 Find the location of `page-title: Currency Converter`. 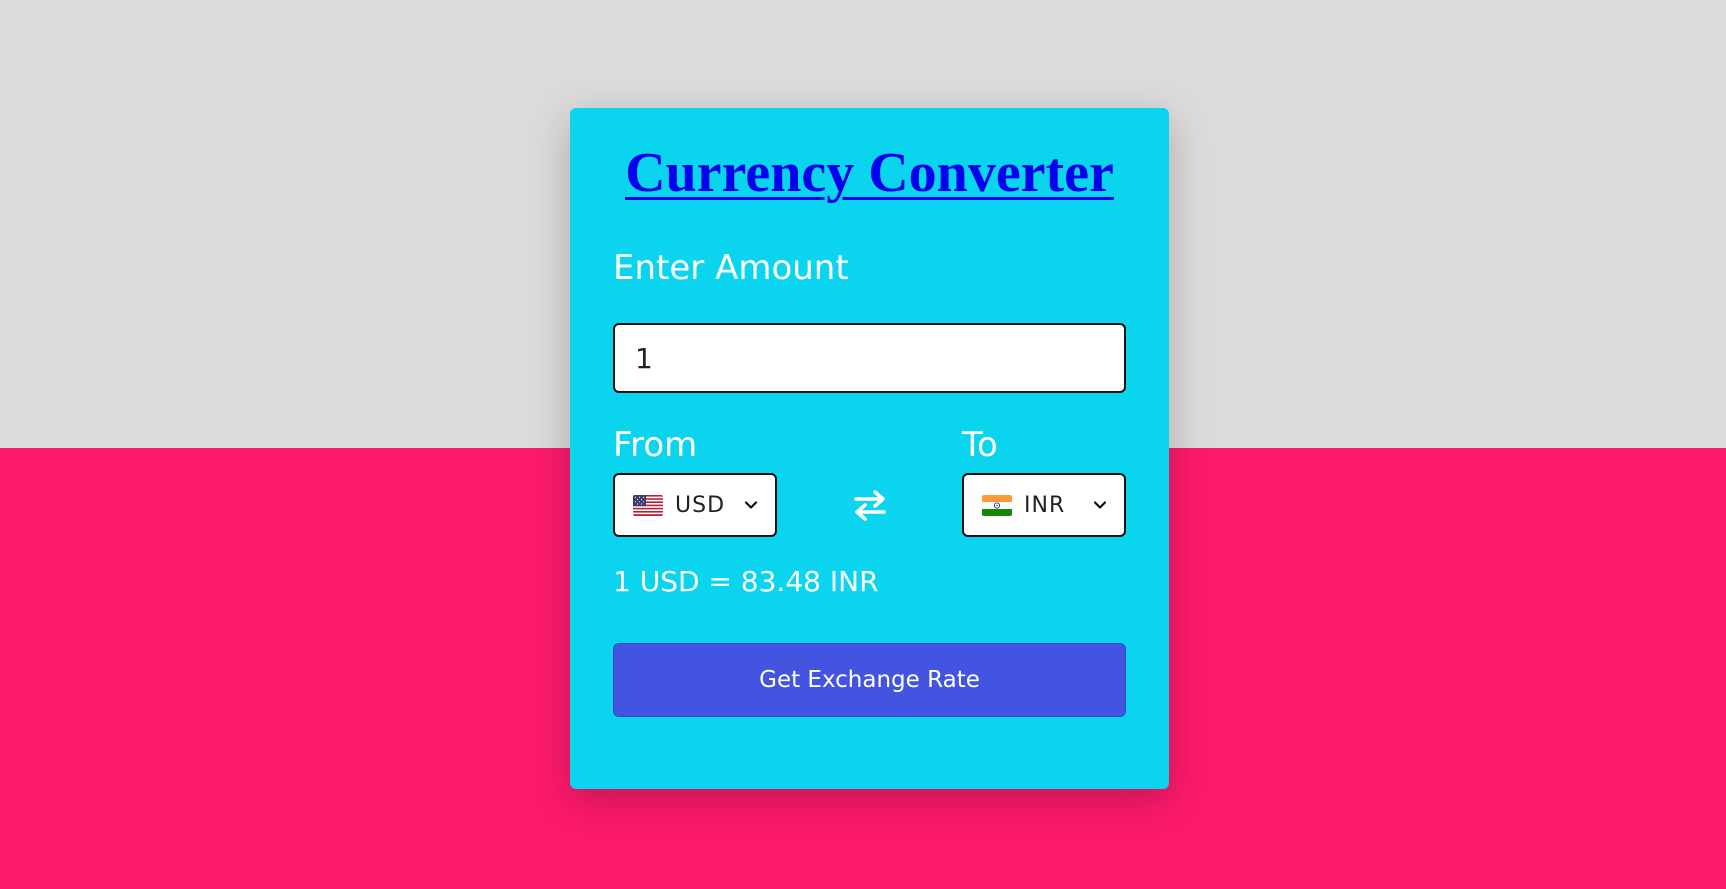

page-title: Currency Converter is located at coordinates (869, 173).